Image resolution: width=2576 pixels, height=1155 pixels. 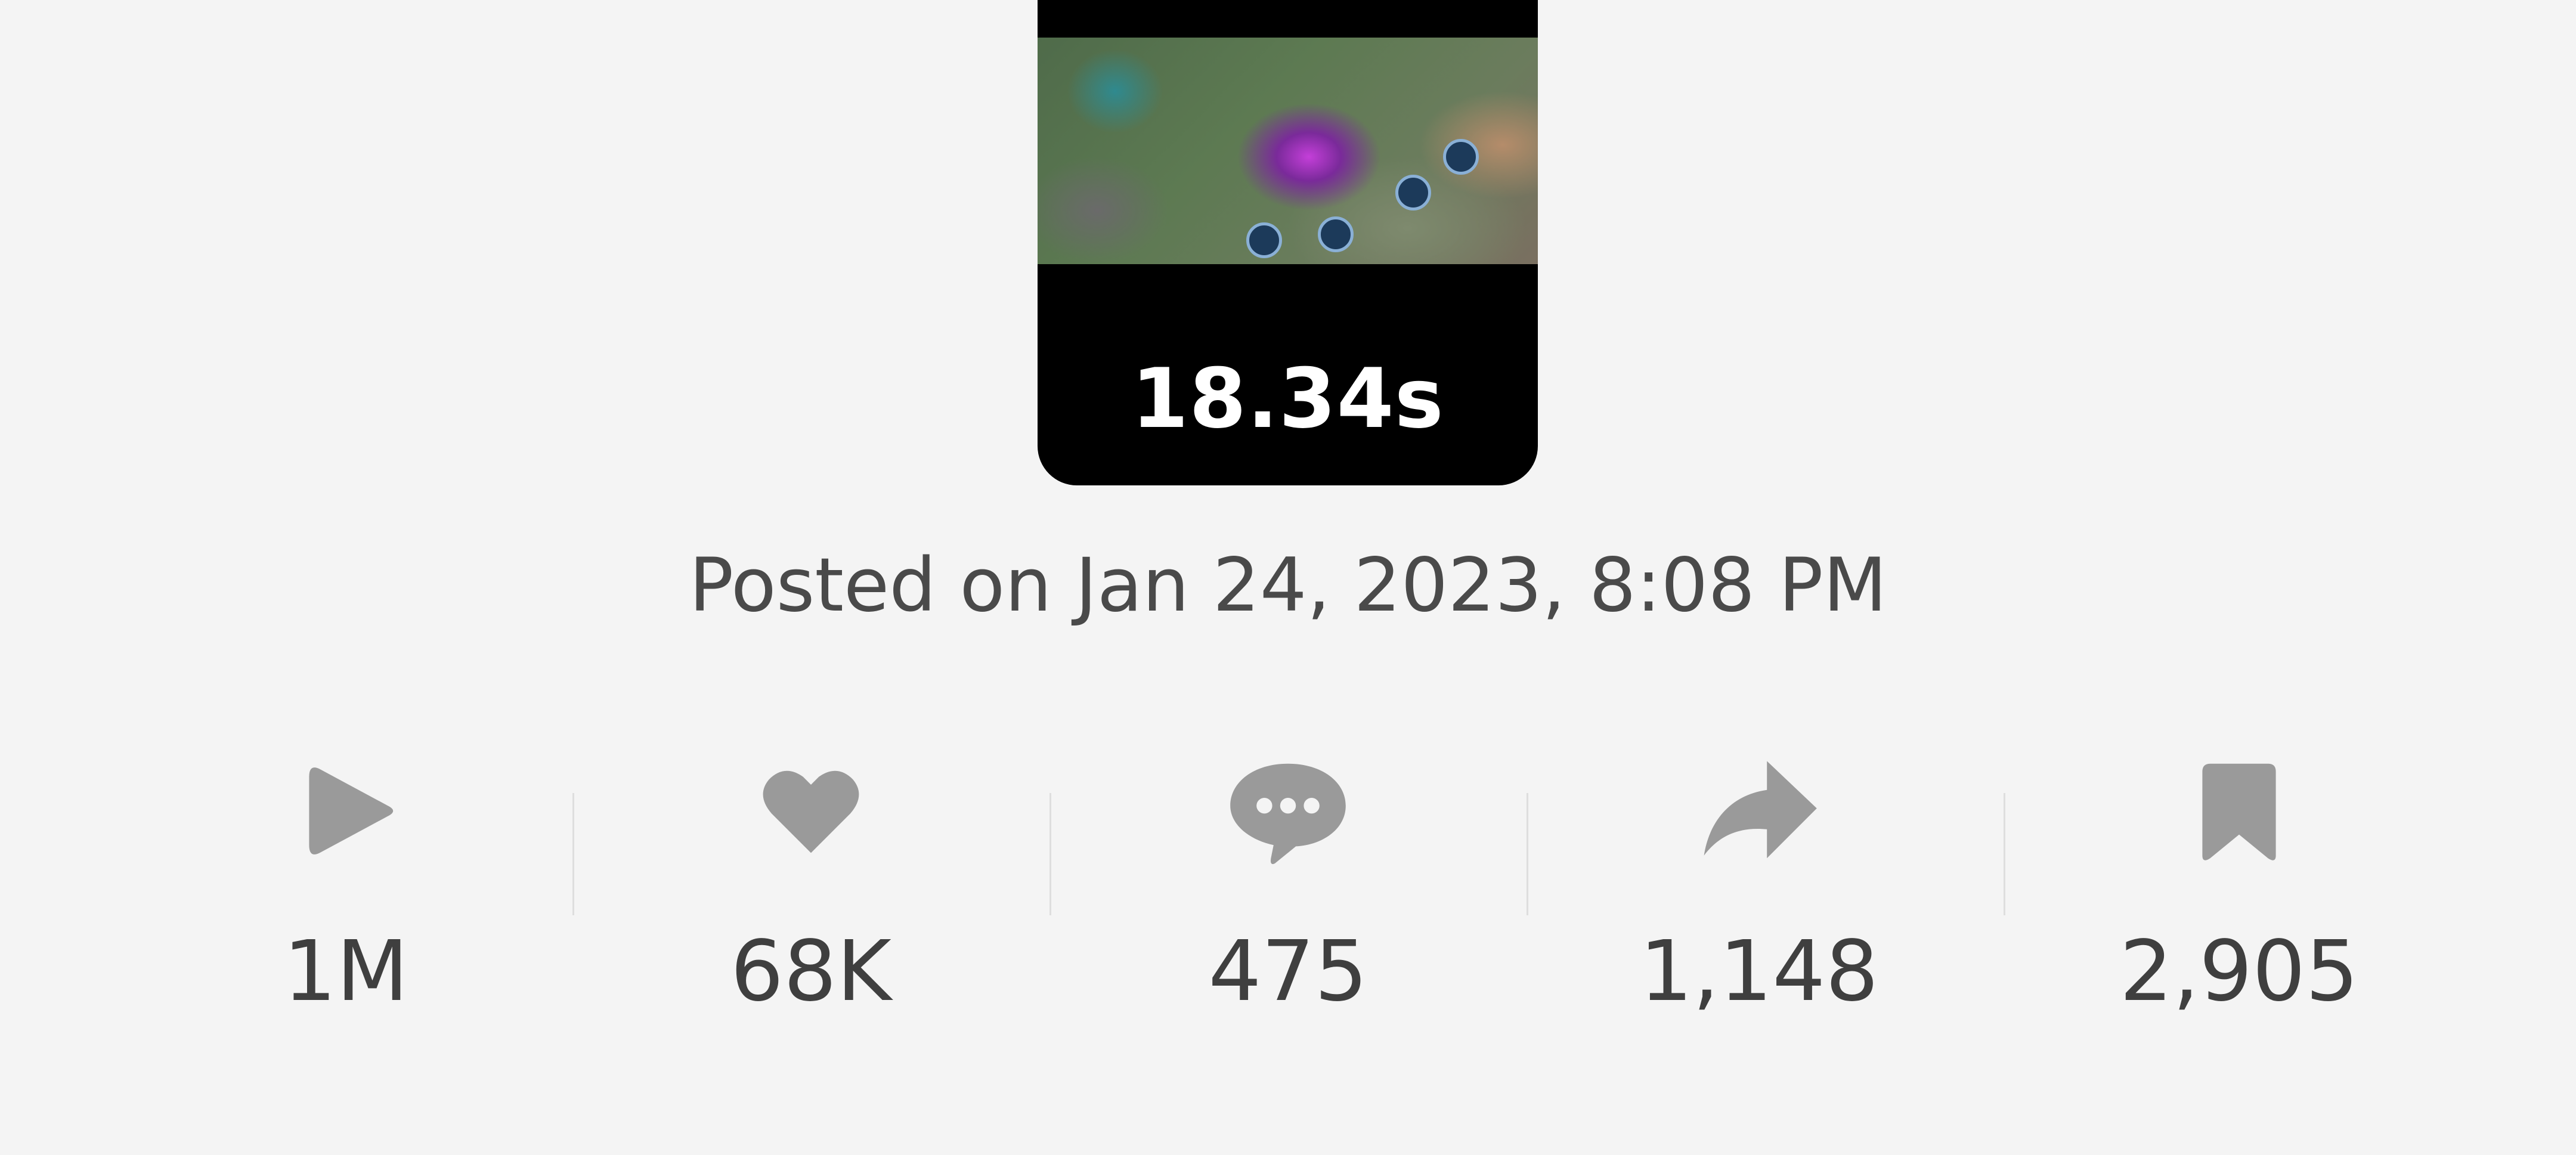 What do you see at coordinates (346, 972) in the screenshot?
I see `stat-views-count: 1M` at bounding box center [346, 972].